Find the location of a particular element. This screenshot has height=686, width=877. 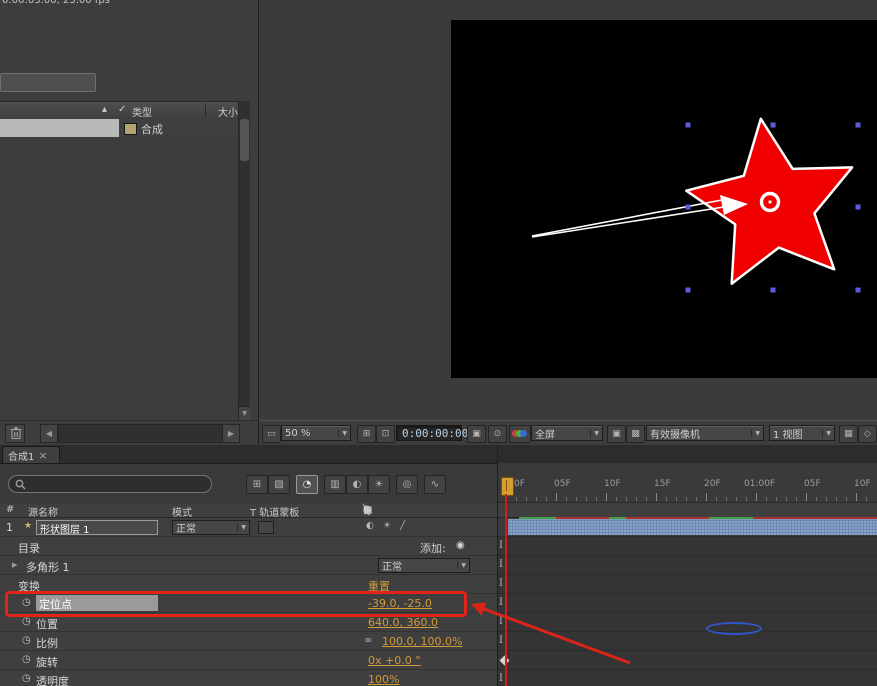

timeline-tab-comp1: 合成1 × is located at coordinates (31, 454).